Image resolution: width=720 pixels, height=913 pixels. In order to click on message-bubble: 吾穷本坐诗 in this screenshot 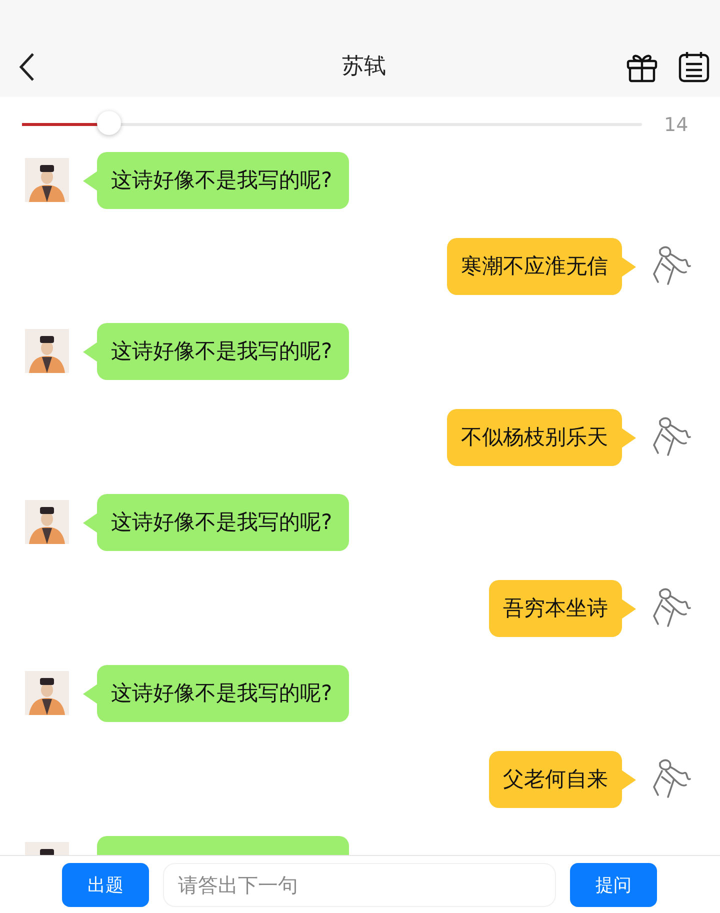, I will do `click(555, 608)`.